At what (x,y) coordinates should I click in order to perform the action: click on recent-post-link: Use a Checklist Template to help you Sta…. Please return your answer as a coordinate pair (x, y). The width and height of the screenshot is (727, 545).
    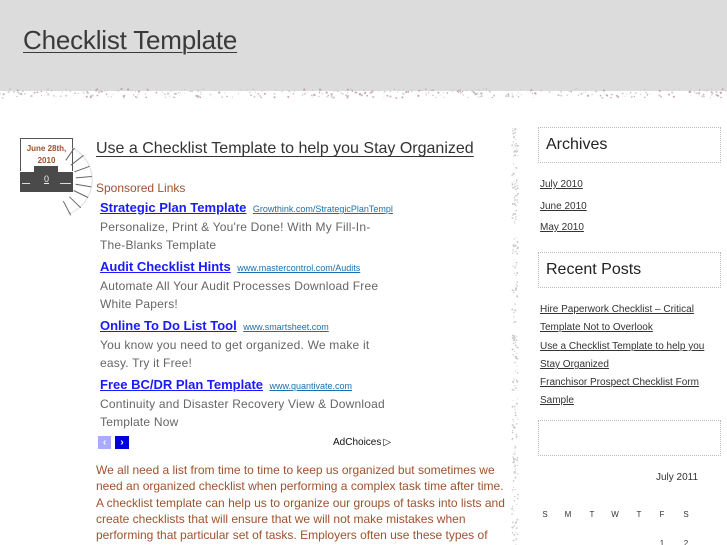
    Looking at the image, I should click on (627, 356).